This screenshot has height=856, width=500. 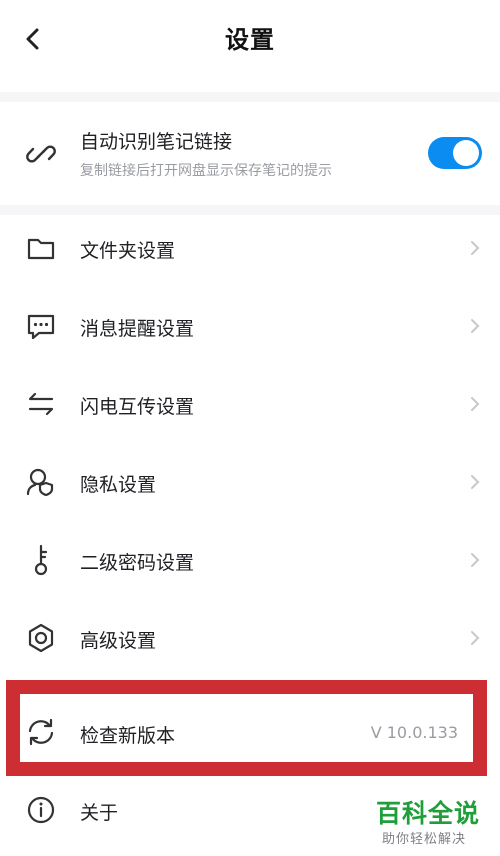 I want to click on header: 设置, so click(x=250, y=40).